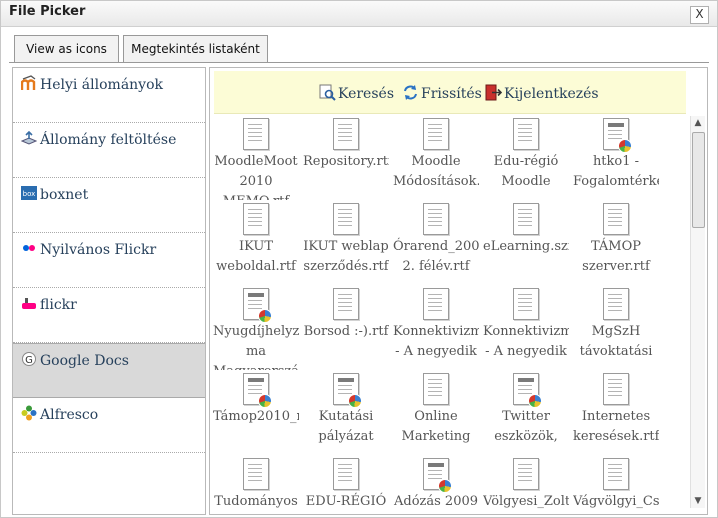  I want to click on sidebar-item-label: Helyi állományok, so click(101, 85).